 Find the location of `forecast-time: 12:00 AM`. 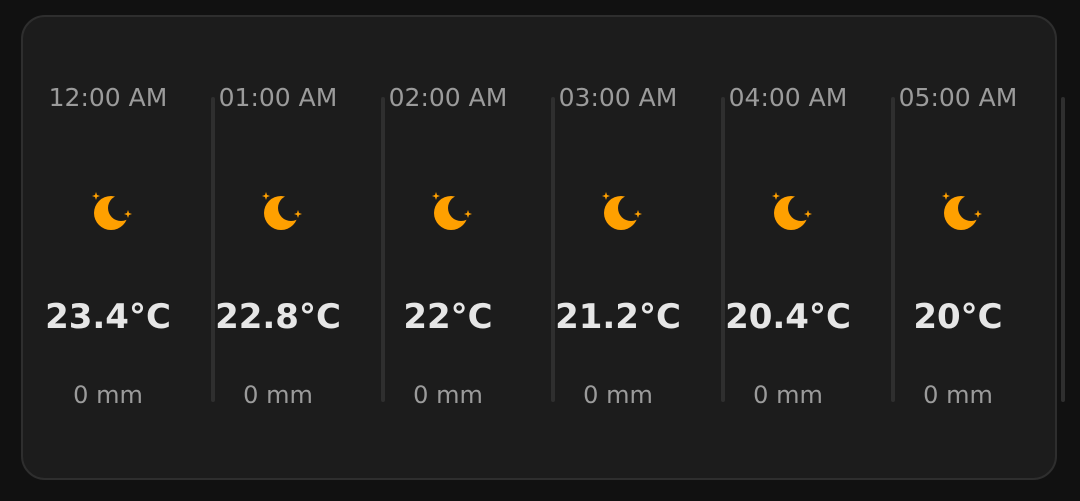

forecast-time: 12:00 AM is located at coordinates (108, 97).